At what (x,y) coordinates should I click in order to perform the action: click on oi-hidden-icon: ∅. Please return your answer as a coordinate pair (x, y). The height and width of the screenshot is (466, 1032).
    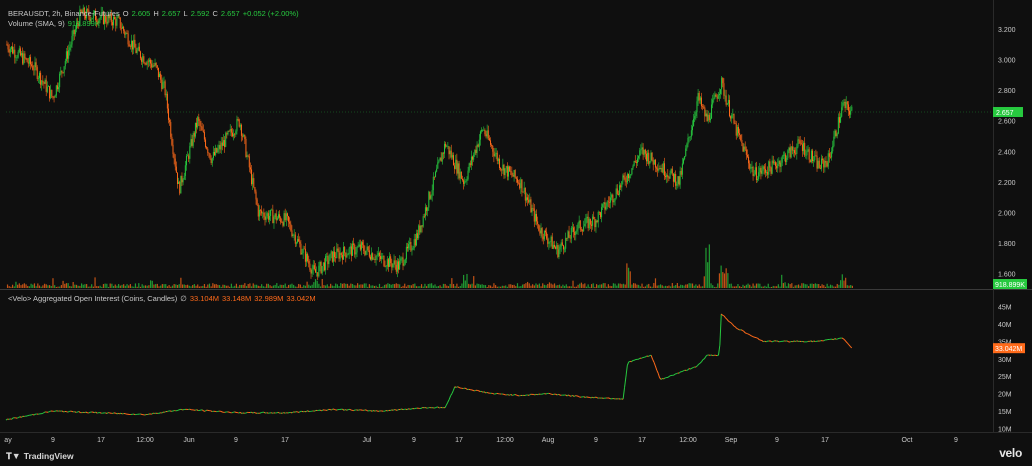
    Looking at the image, I should click on (183, 298).